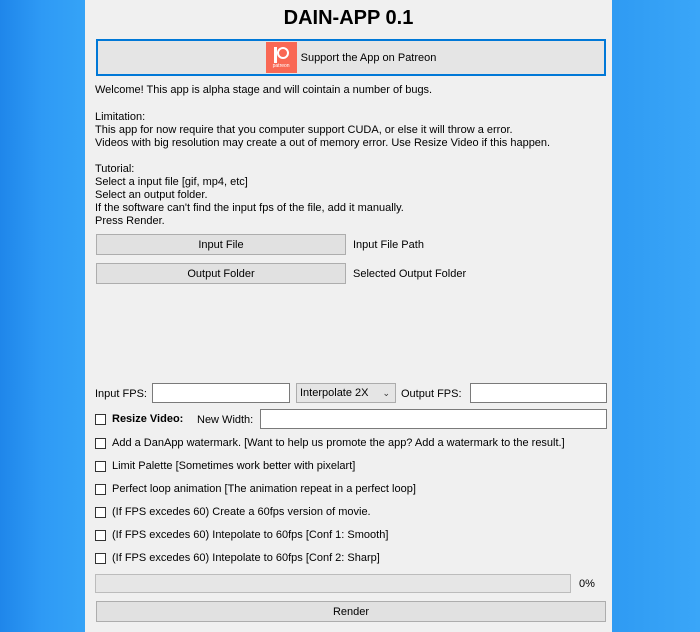  Describe the element at coordinates (538, 393) in the screenshot. I see `output-fps-field` at that location.